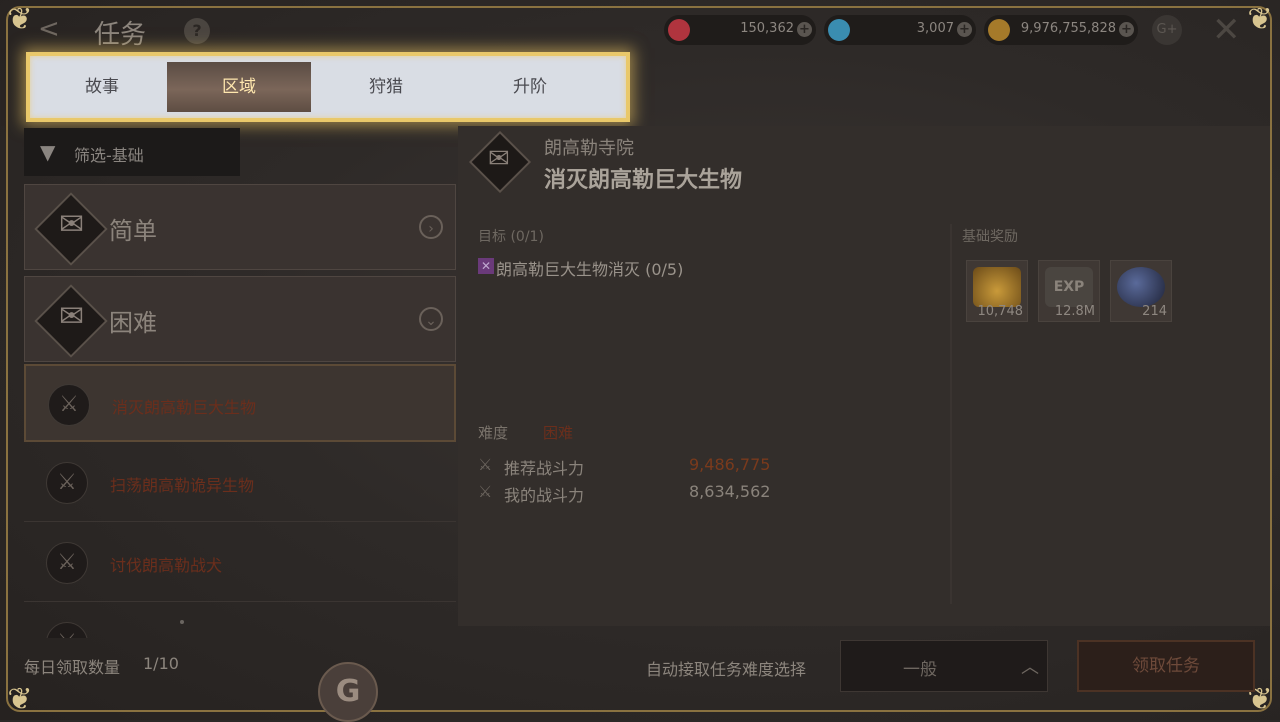 The height and width of the screenshot is (722, 1280). Describe the element at coordinates (109, 155) in the screenshot. I see `filter-label: 筛选-基础` at that location.